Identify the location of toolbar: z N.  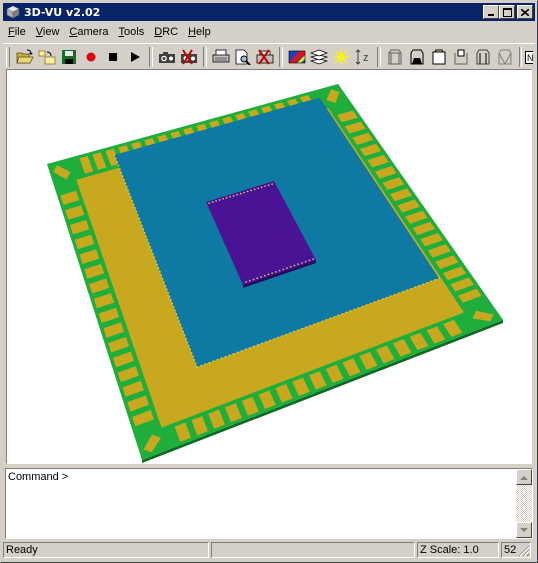
(269, 56).